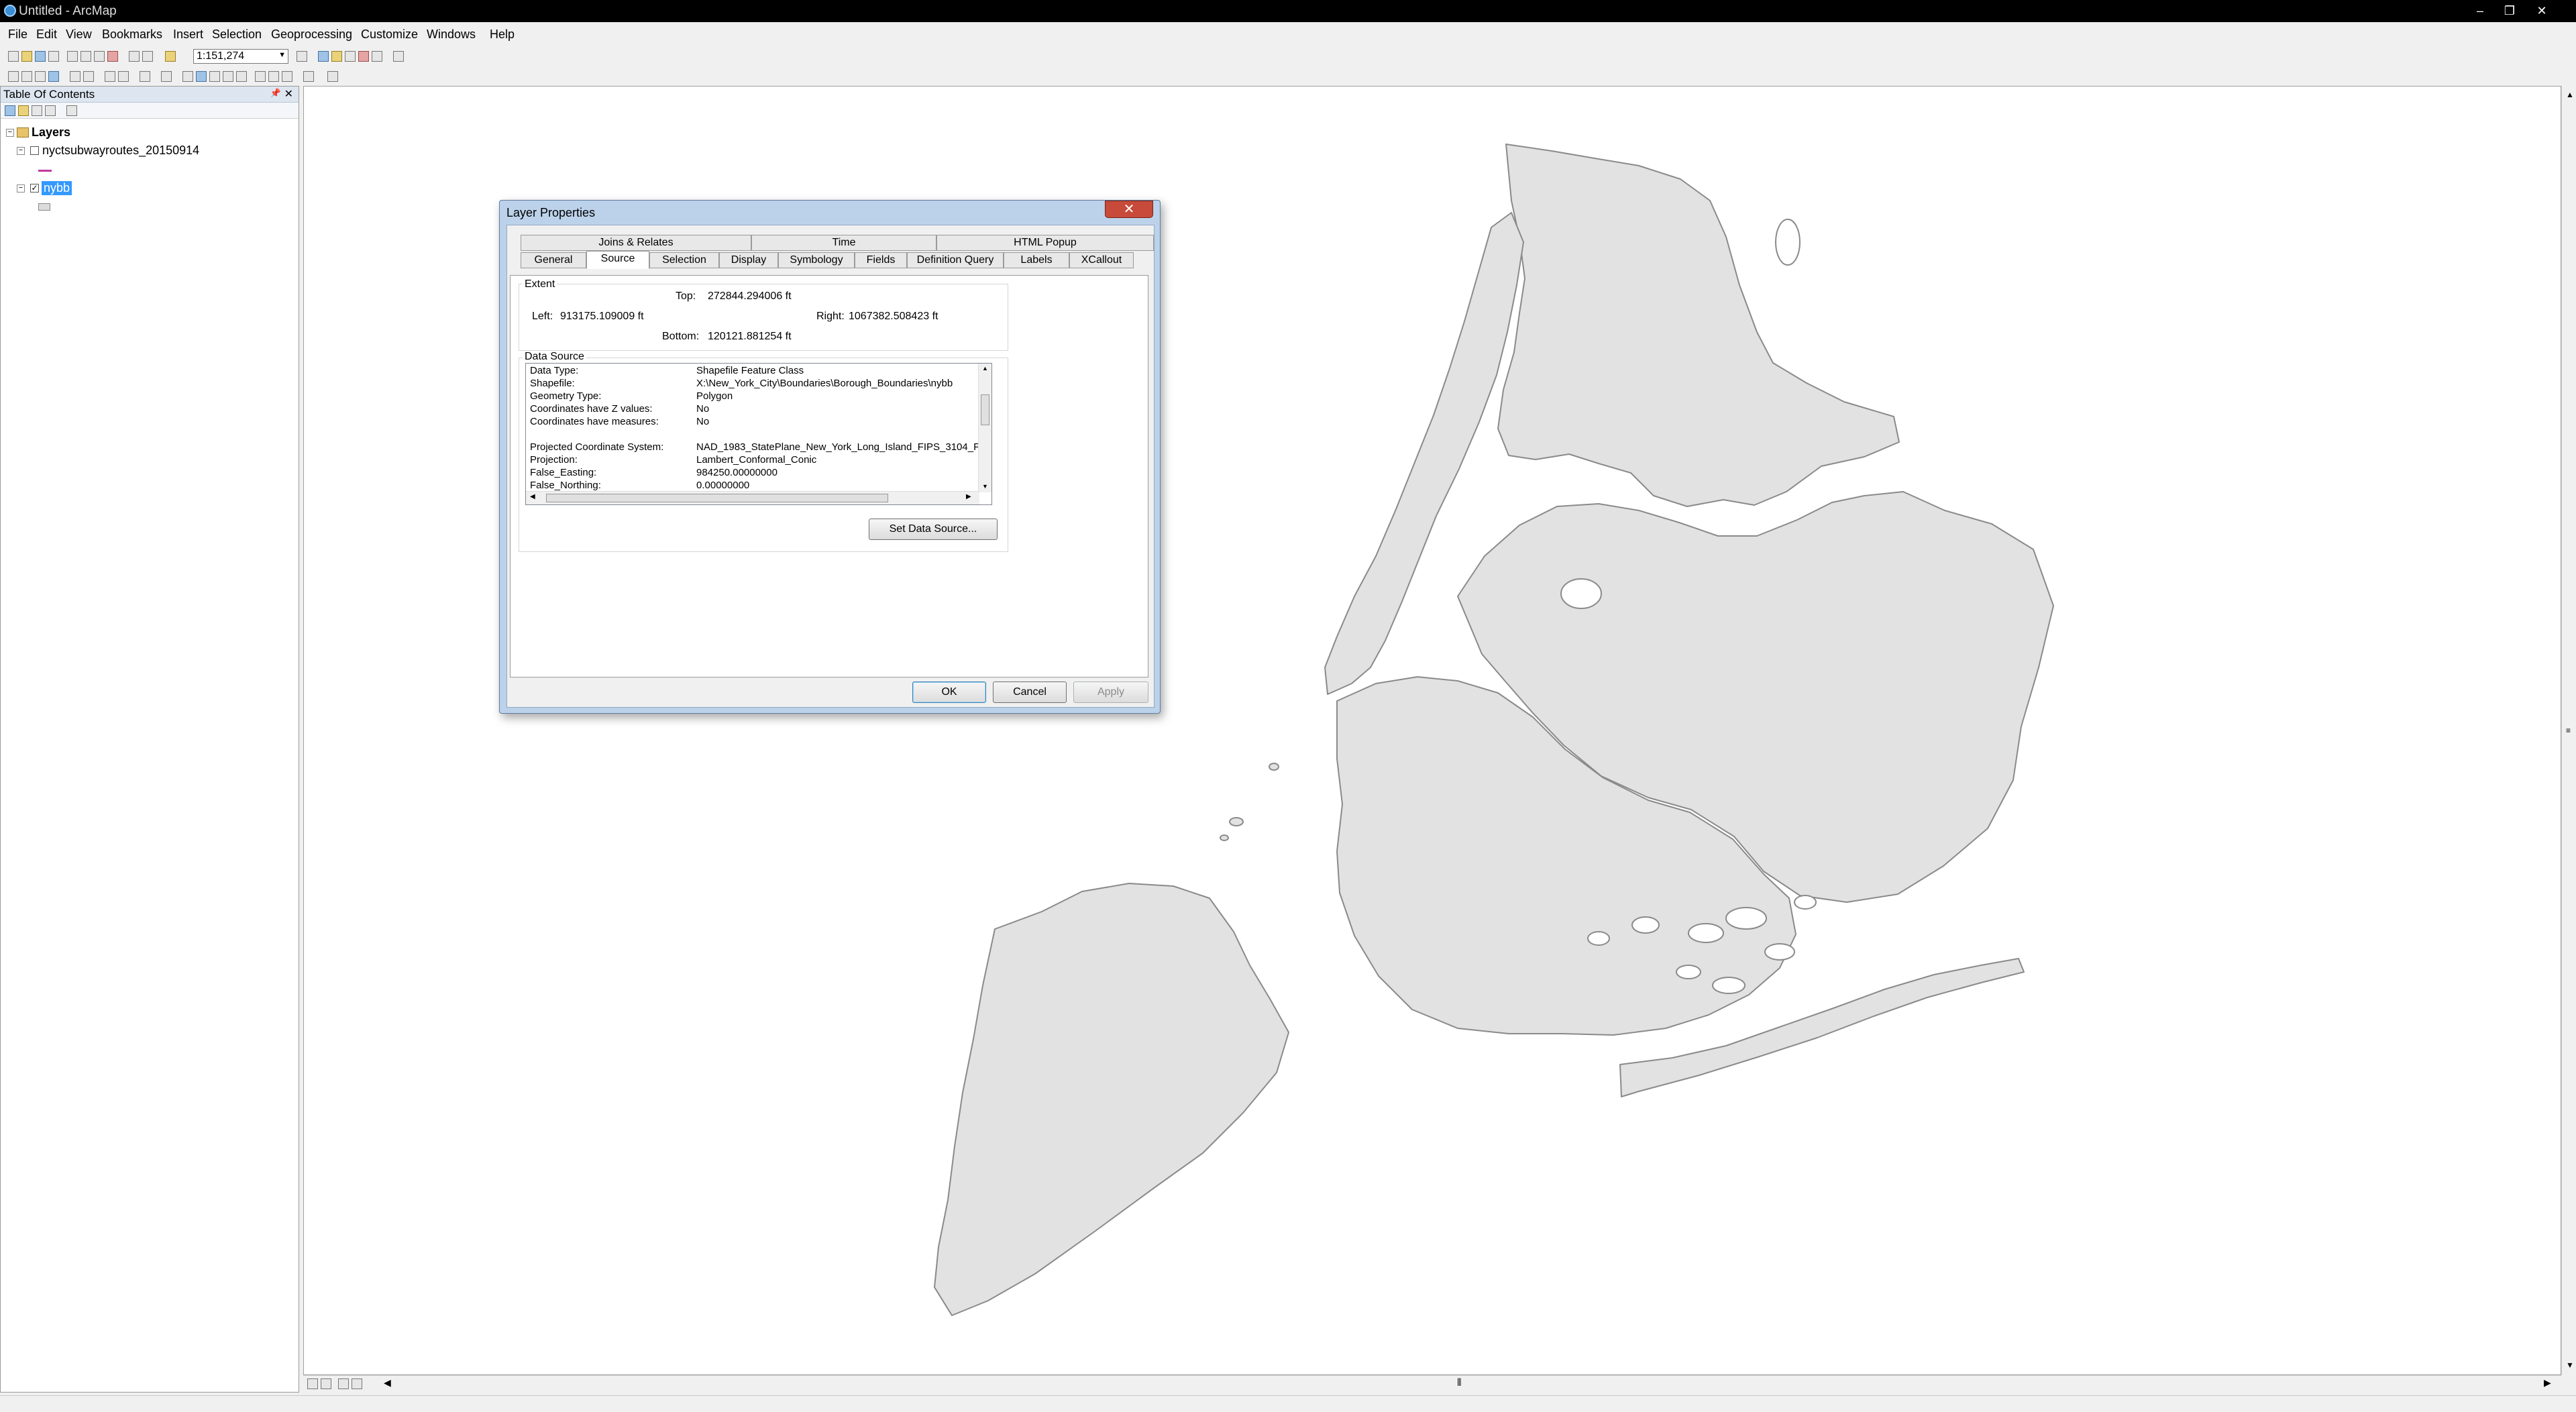  Describe the element at coordinates (748, 260) in the screenshot. I see `tab-display: Display` at that location.